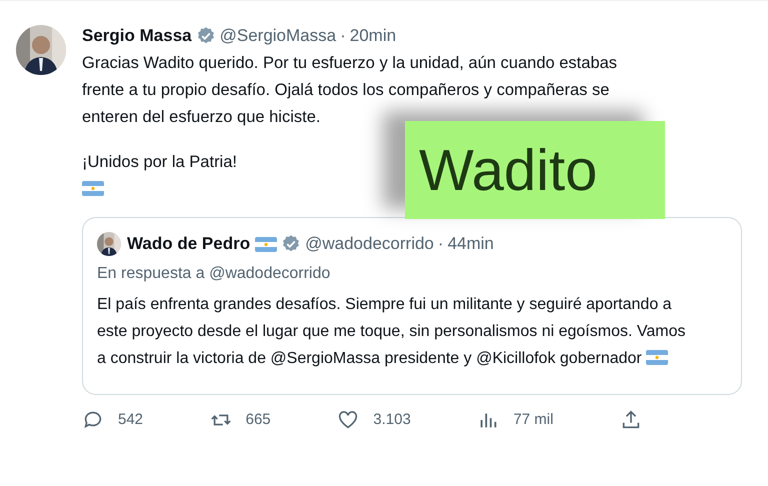 The width and height of the screenshot is (768, 486). What do you see at coordinates (113, 420) in the screenshot?
I see `reply-action: 542` at bounding box center [113, 420].